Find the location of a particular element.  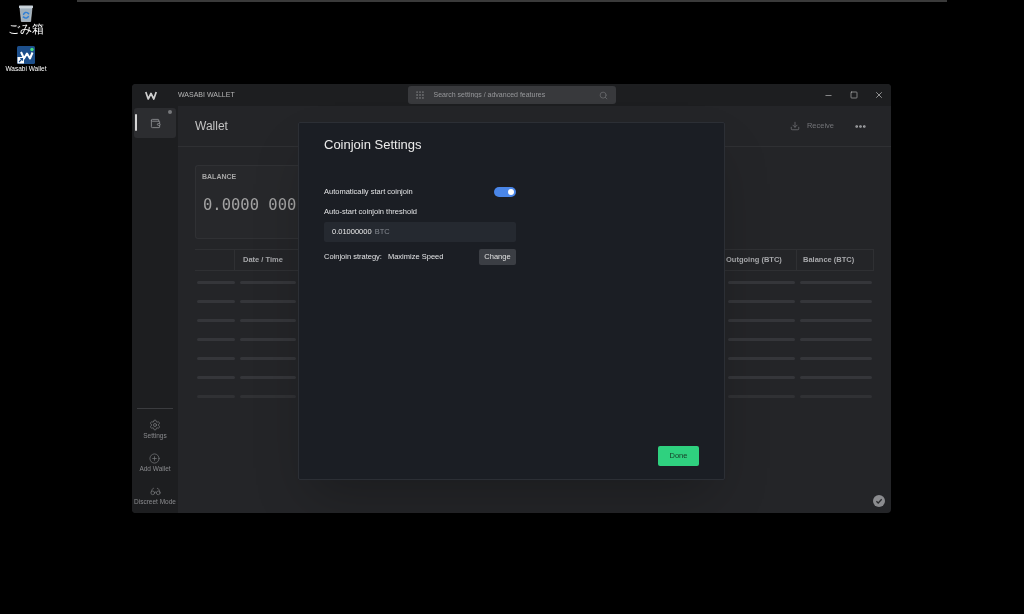

download-icon is located at coordinates (794, 126).